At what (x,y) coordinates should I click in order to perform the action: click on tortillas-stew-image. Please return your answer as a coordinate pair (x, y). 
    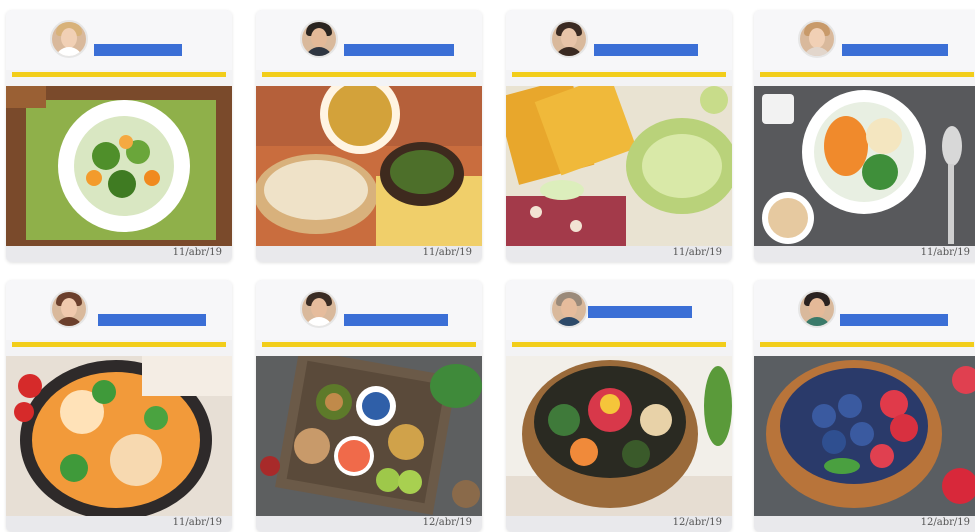
    Looking at the image, I should click on (369, 166).